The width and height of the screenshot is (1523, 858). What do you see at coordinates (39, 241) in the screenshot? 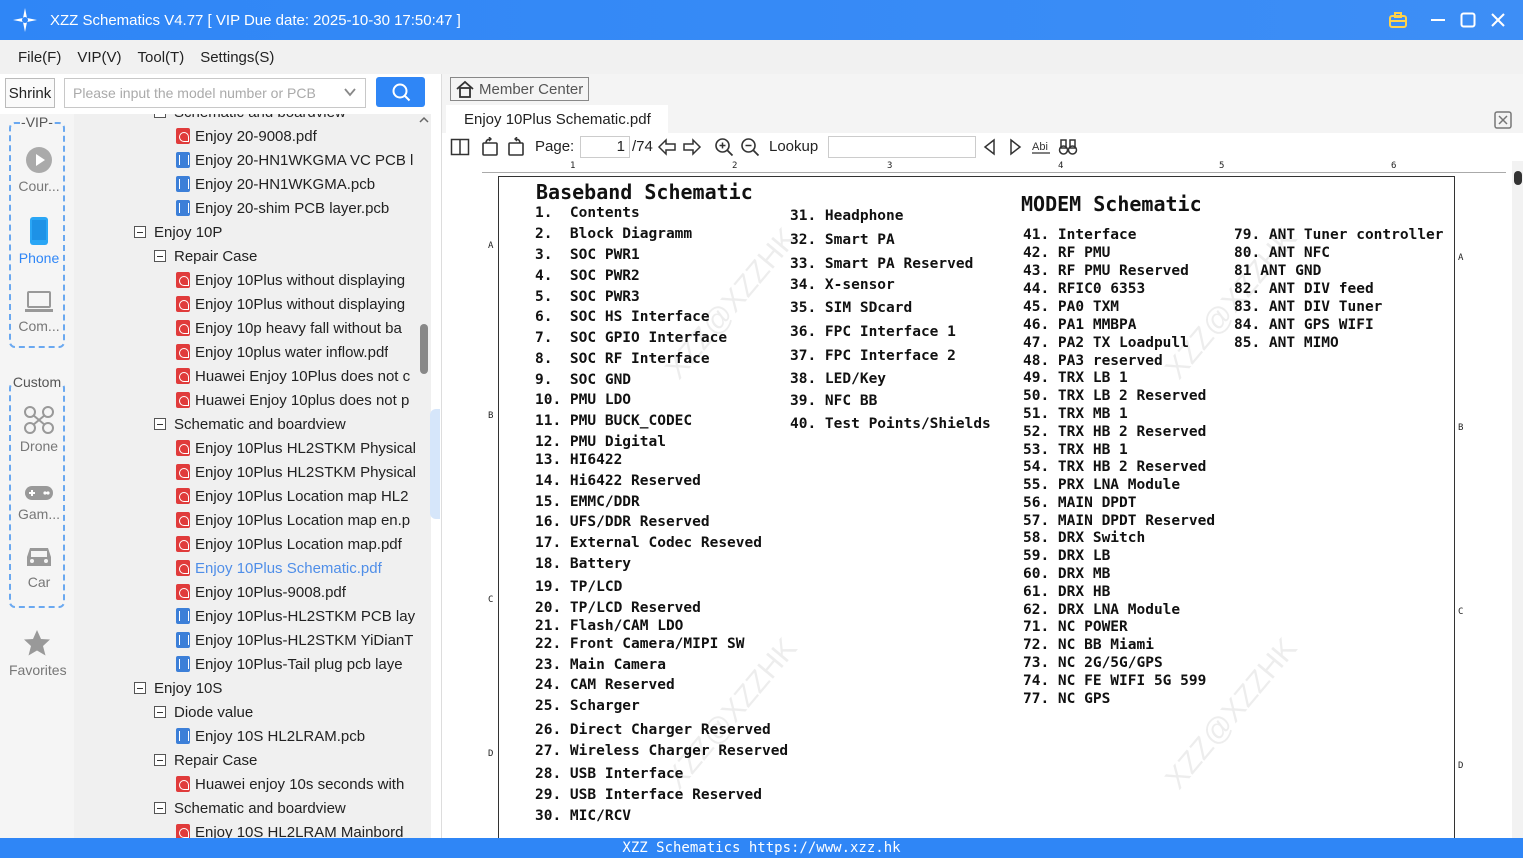
I see `category-phone: Phone` at bounding box center [39, 241].